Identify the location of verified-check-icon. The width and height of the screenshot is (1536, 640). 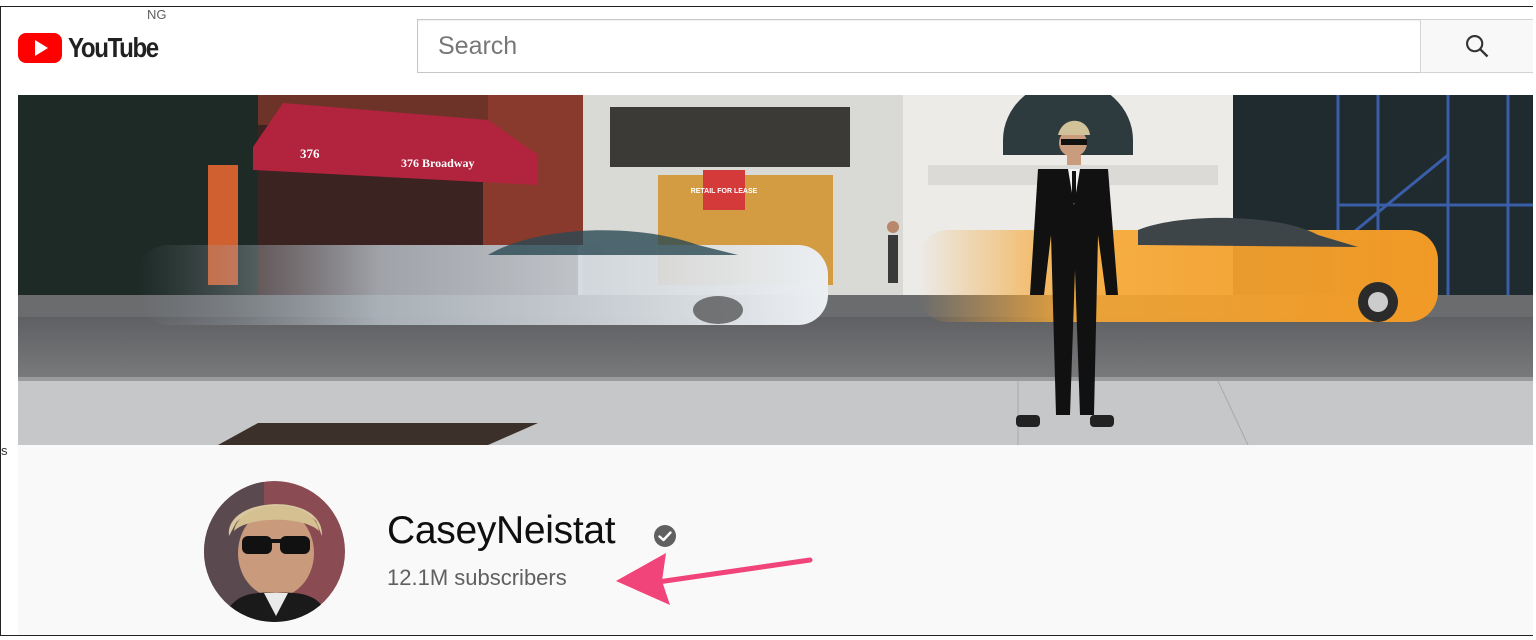
(665, 536).